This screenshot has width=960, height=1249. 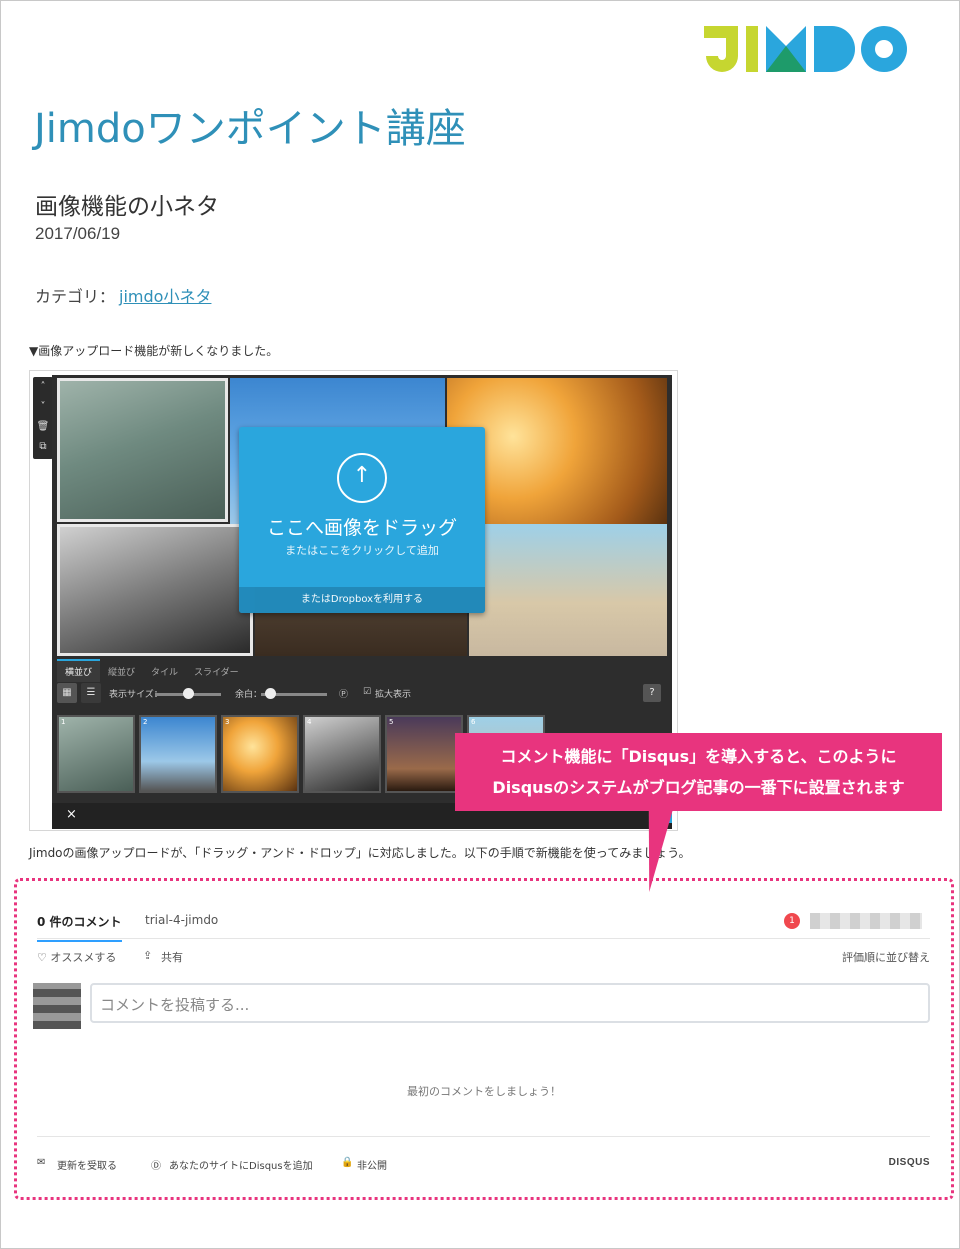 What do you see at coordinates (806, 49) in the screenshot?
I see `jimdo-logo` at bounding box center [806, 49].